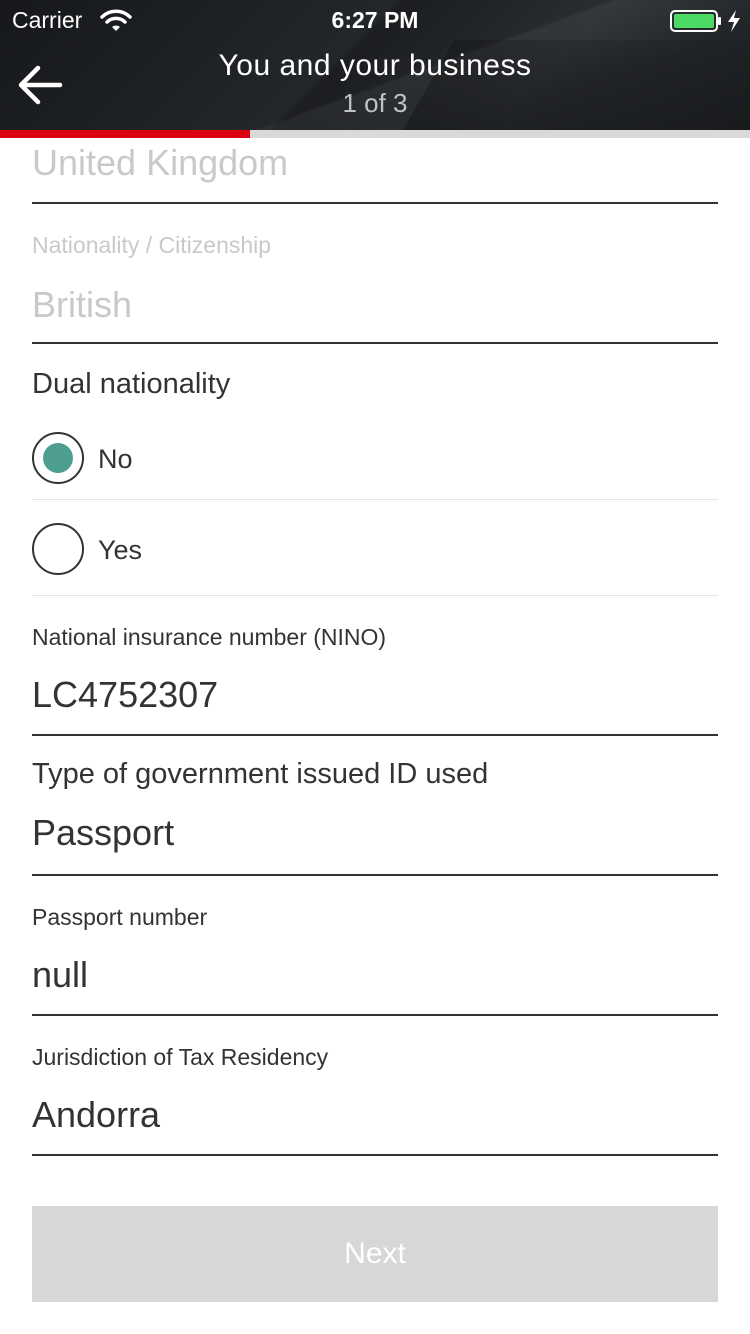 The height and width of the screenshot is (1334, 750). What do you see at coordinates (125, 695) in the screenshot?
I see `nino-input: LC4752307` at bounding box center [125, 695].